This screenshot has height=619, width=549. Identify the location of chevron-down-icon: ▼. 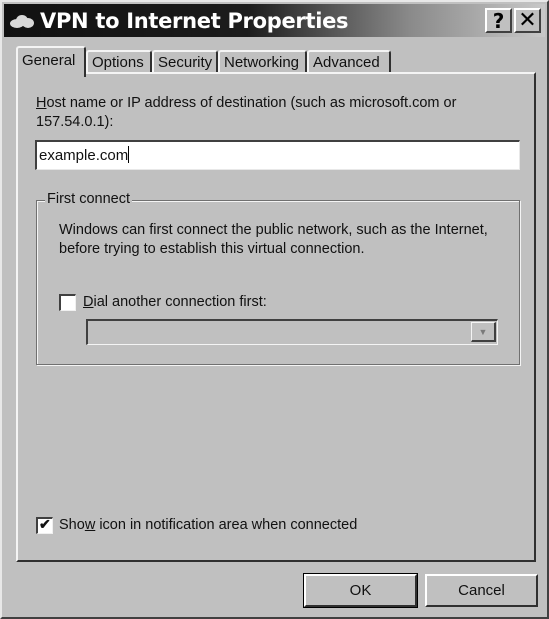
(483, 331).